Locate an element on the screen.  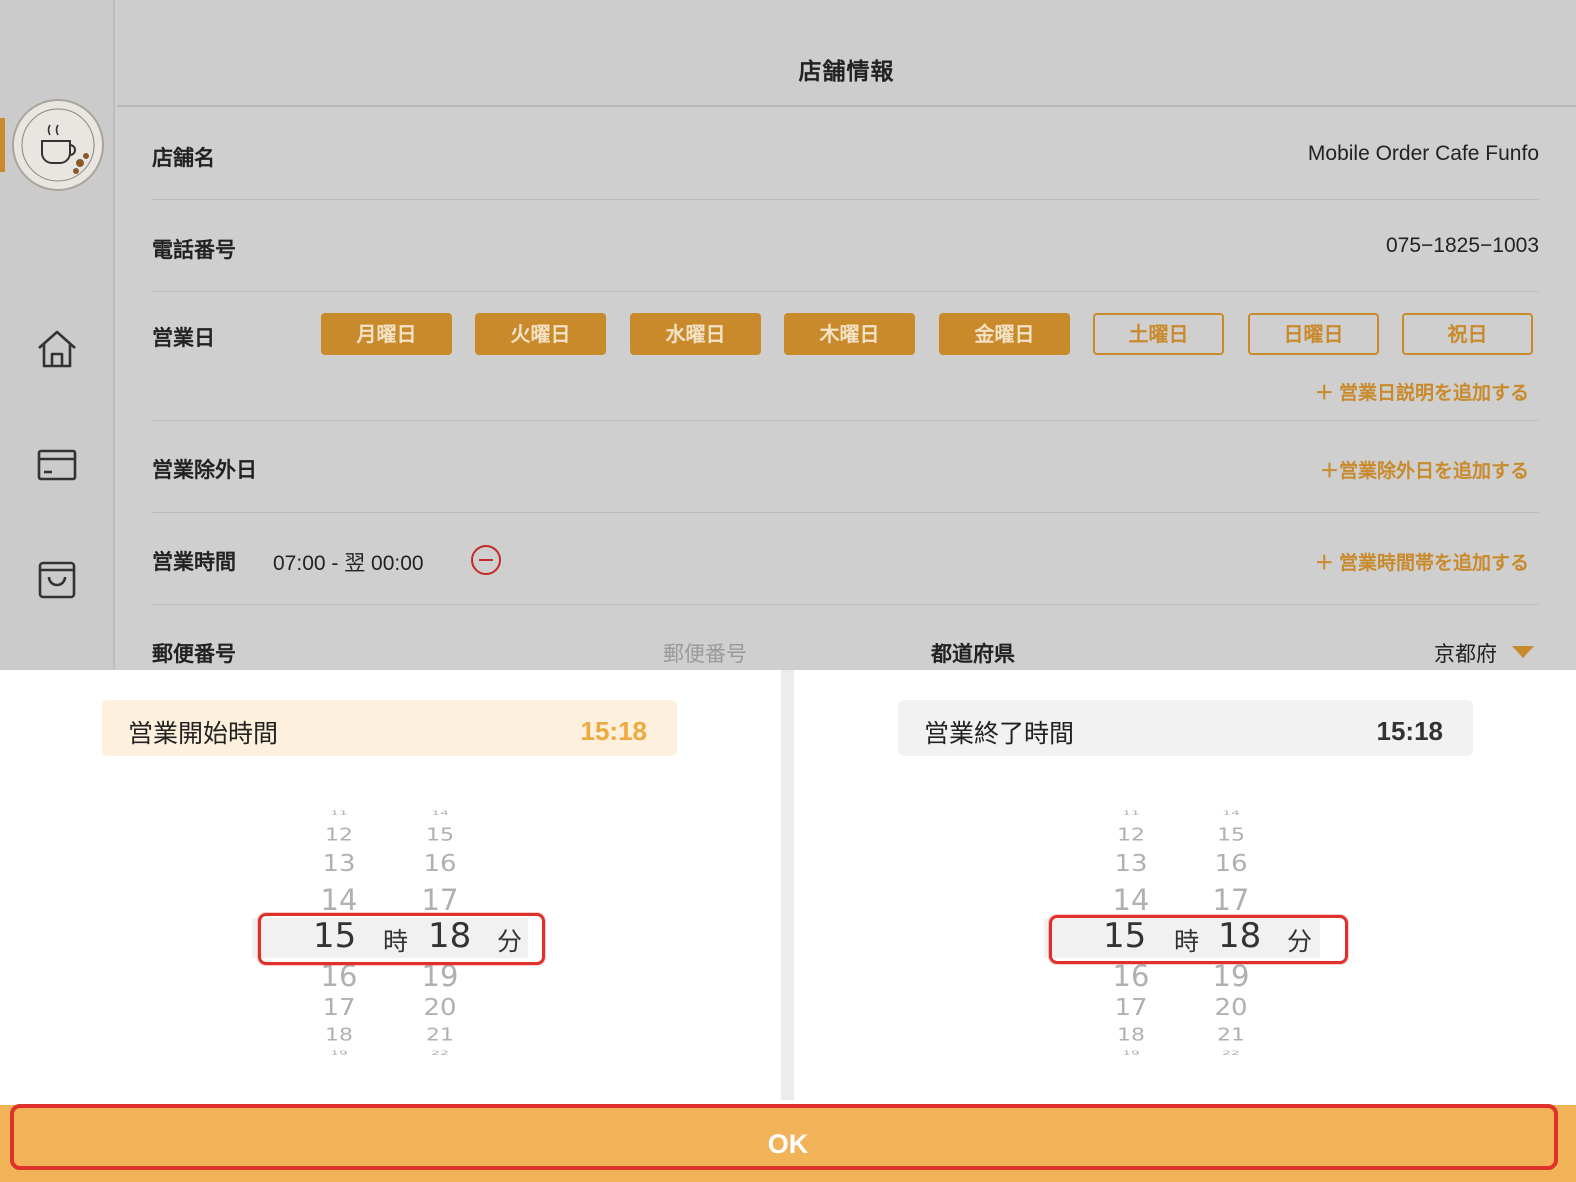
remove-hours-icon is located at coordinates (486, 560).